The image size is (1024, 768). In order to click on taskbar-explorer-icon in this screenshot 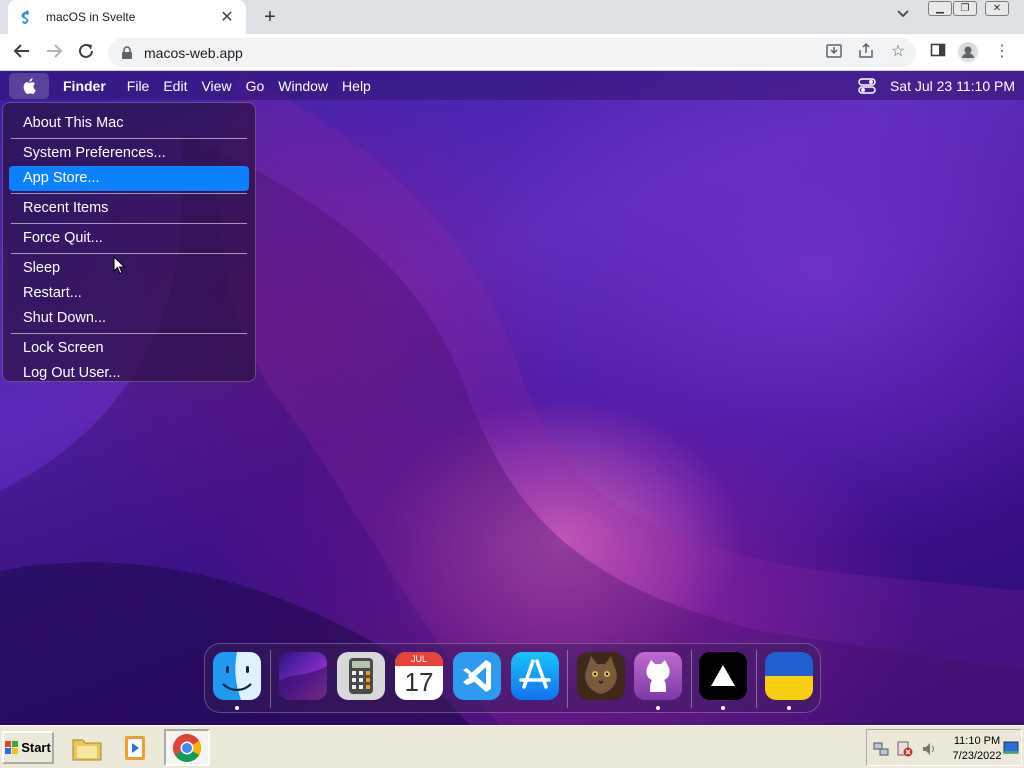, I will do `click(87, 747)`.